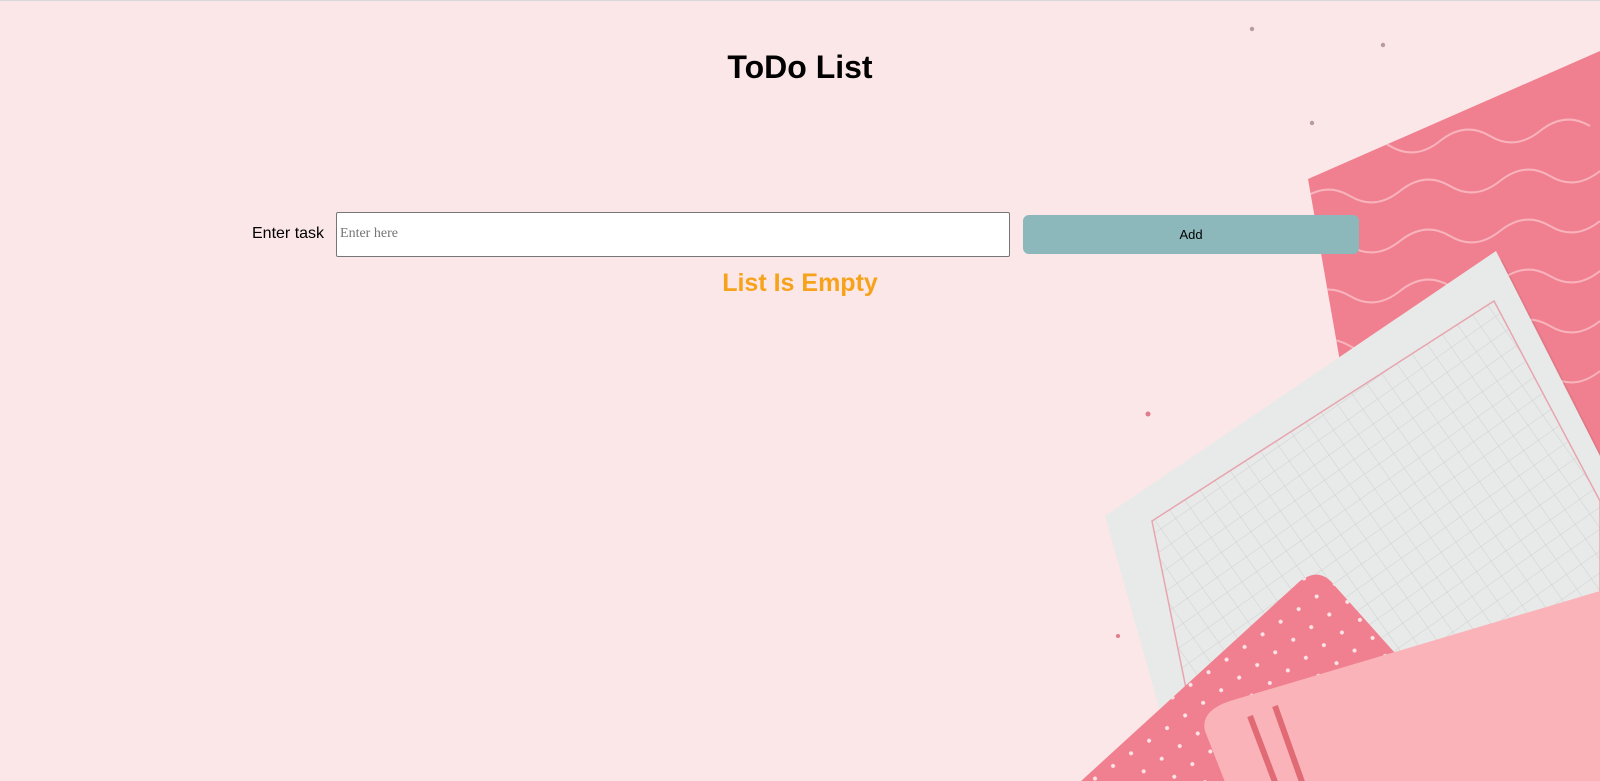  What do you see at coordinates (800, 67) in the screenshot?
I see `page-title: ToDo List` at bounding box center [800, 67].